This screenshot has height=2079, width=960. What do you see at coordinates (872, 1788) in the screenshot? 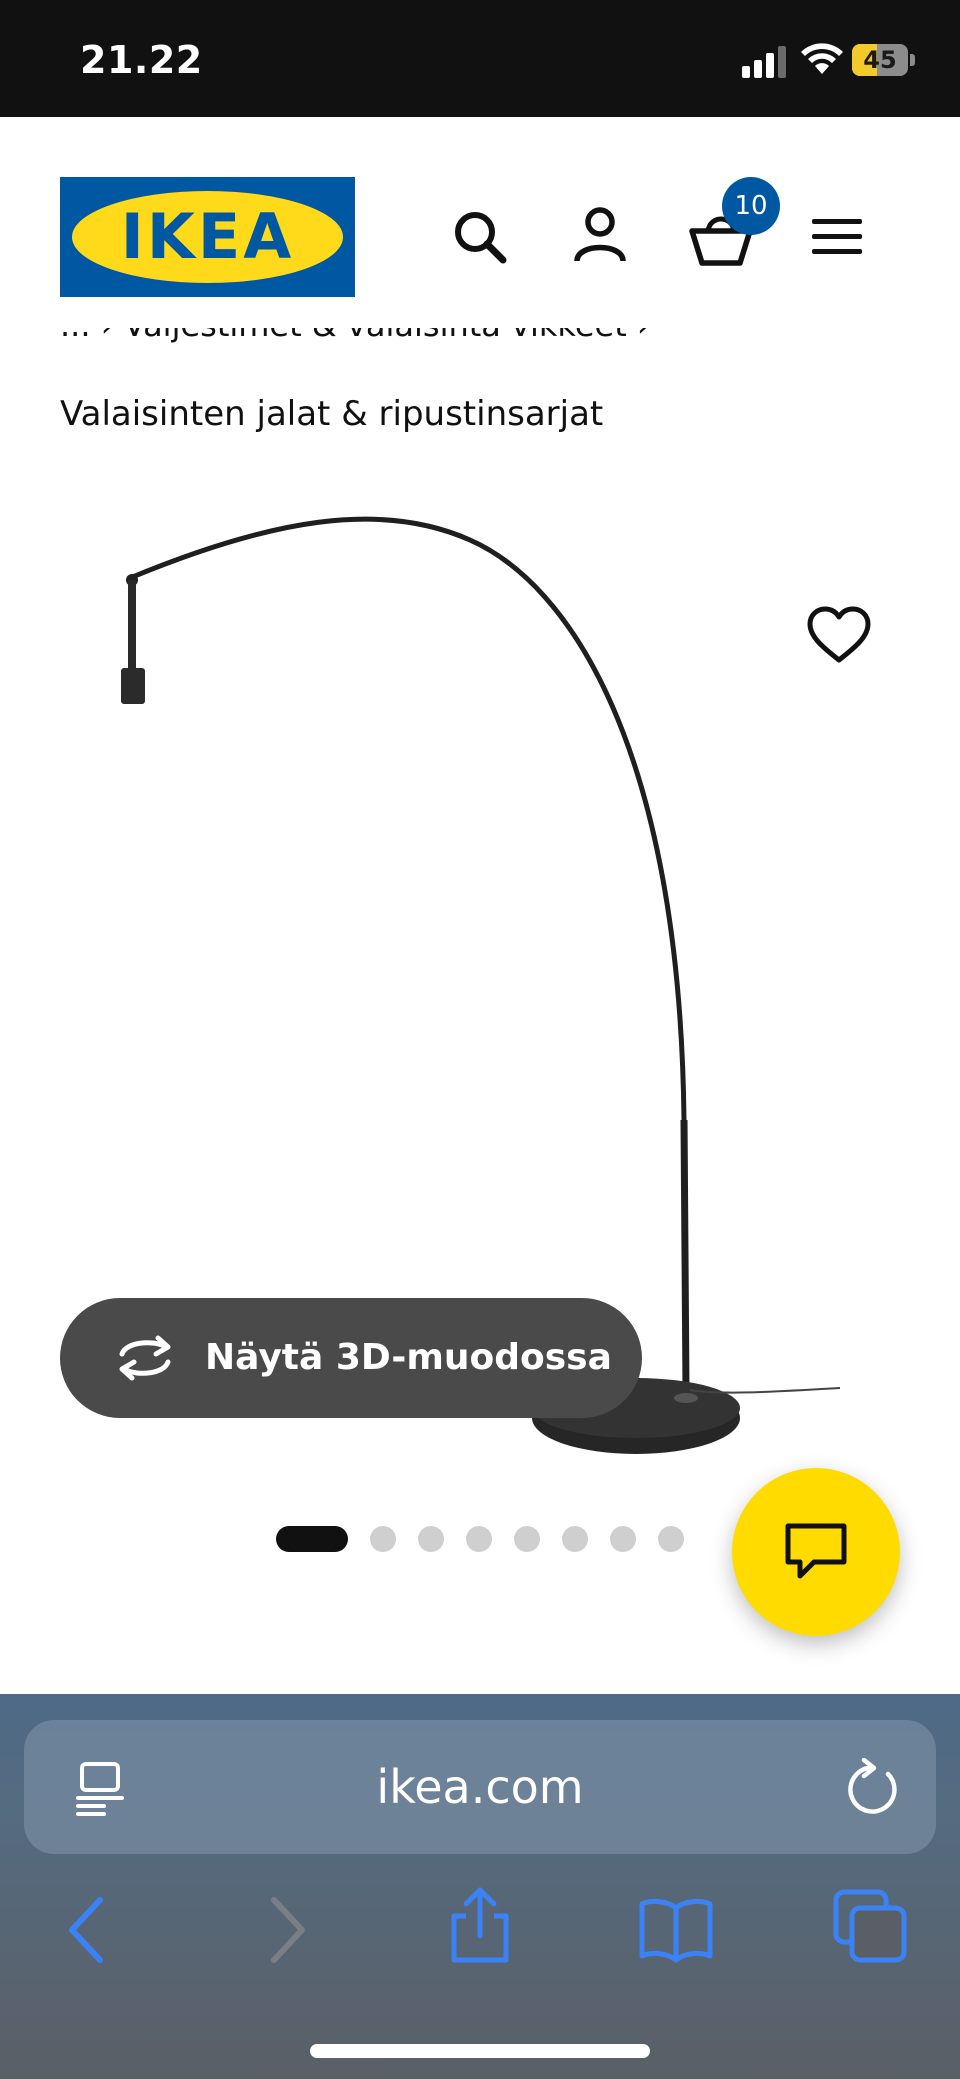
I see `reload-icon` at bounding box center [872, 1788].